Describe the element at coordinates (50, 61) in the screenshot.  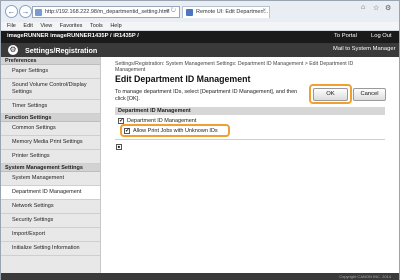
I see `sidebar-group-preferences: Preferences` at that location.